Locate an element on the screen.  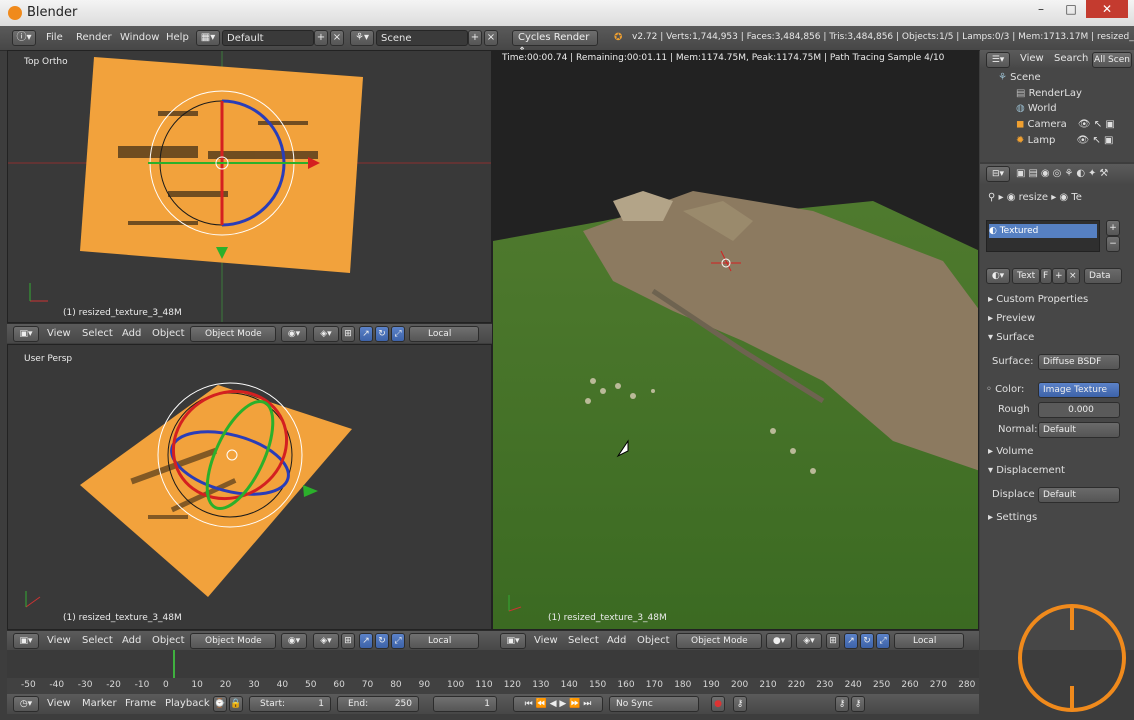
scene-field: Scene is located at coordinates (422, 38).